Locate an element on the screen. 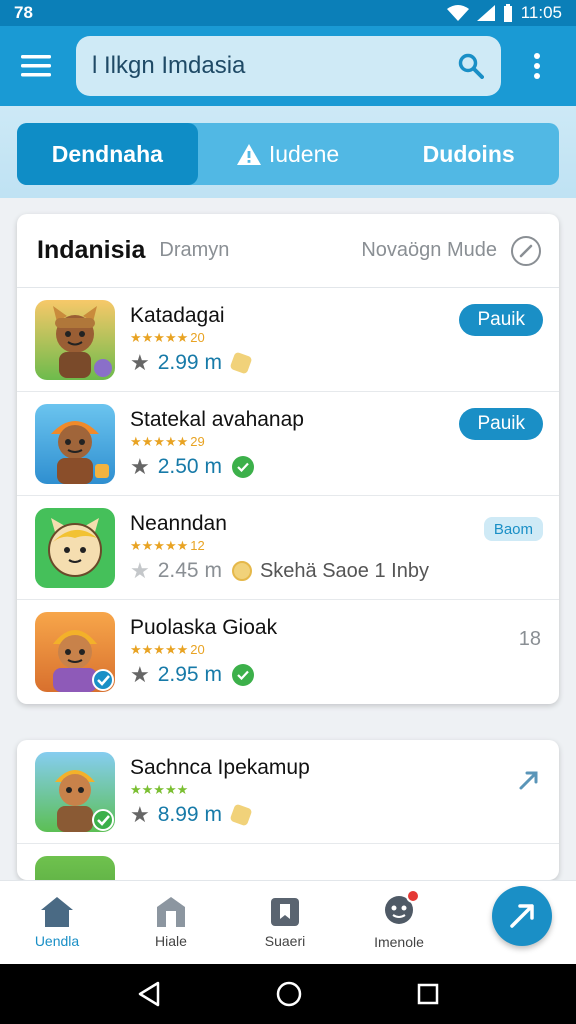 The height and width of the screenshot is (1024, 576). search-icon is located at coordinates (471, 66).